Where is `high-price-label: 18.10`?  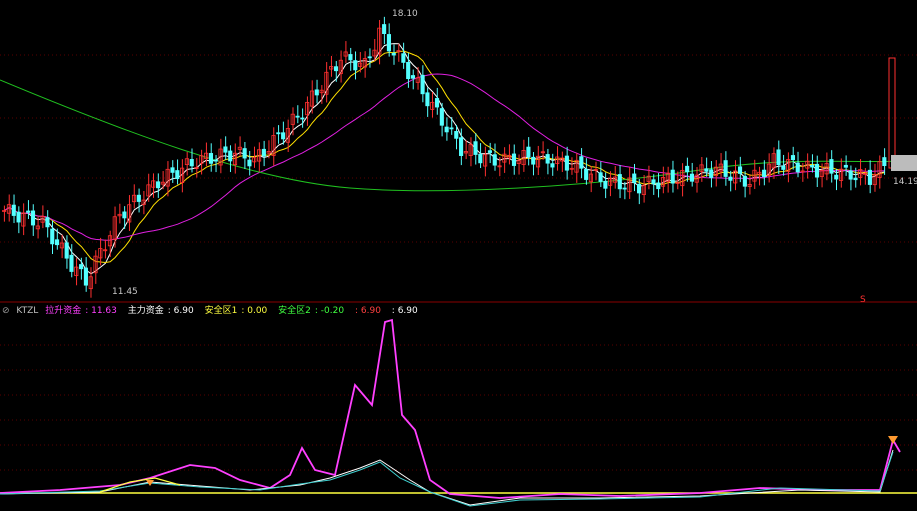
high-price-label: 18.10 is located at coordinates (405, 14).